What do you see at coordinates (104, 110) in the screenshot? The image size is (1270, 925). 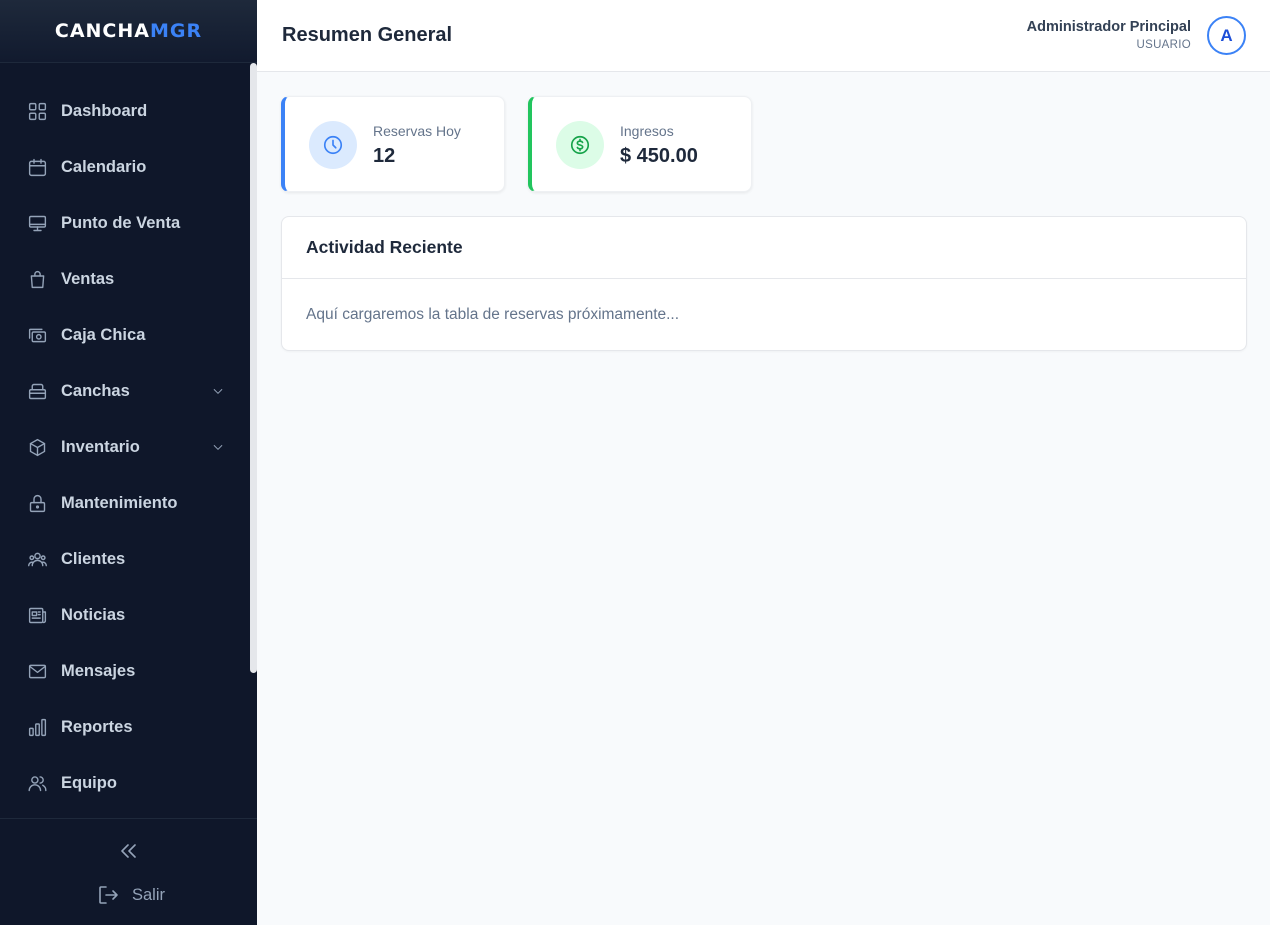 I see `sidebar-item-label: Dashboard` at bounding box center [104, 110].